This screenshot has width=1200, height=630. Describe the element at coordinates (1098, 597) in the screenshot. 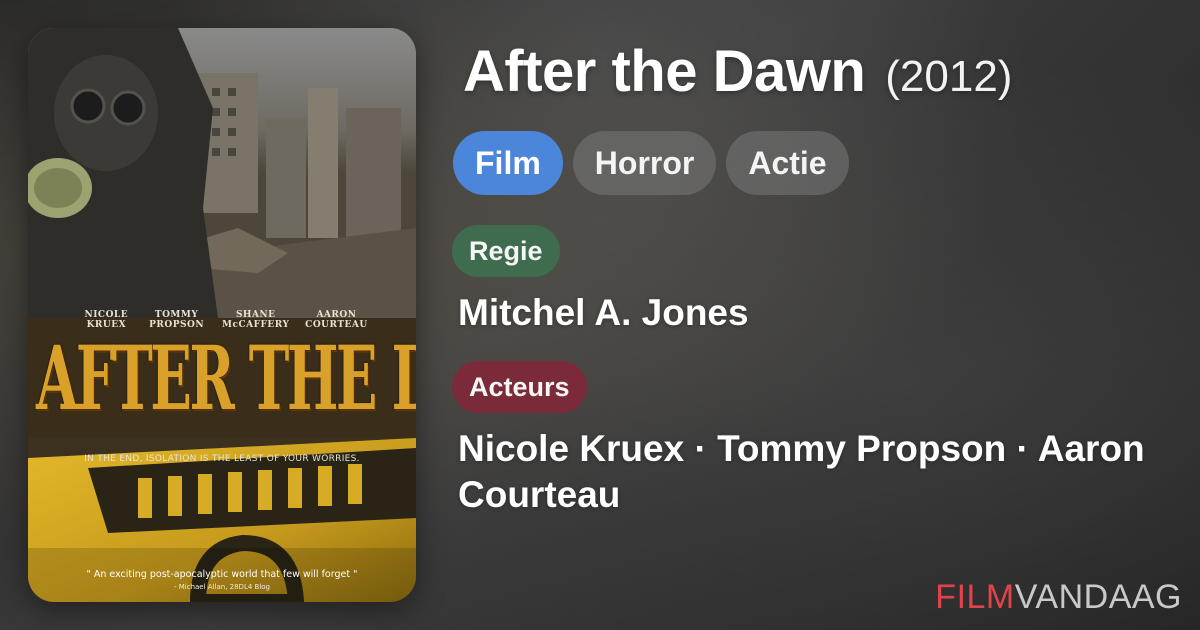

I see `brand-logo-part2: VANDAAG` at that location.